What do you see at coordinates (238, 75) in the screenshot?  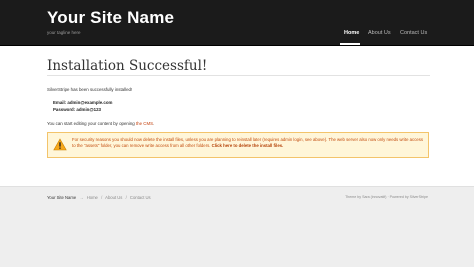 I see `title-divider` at bounding box center [238, 75].